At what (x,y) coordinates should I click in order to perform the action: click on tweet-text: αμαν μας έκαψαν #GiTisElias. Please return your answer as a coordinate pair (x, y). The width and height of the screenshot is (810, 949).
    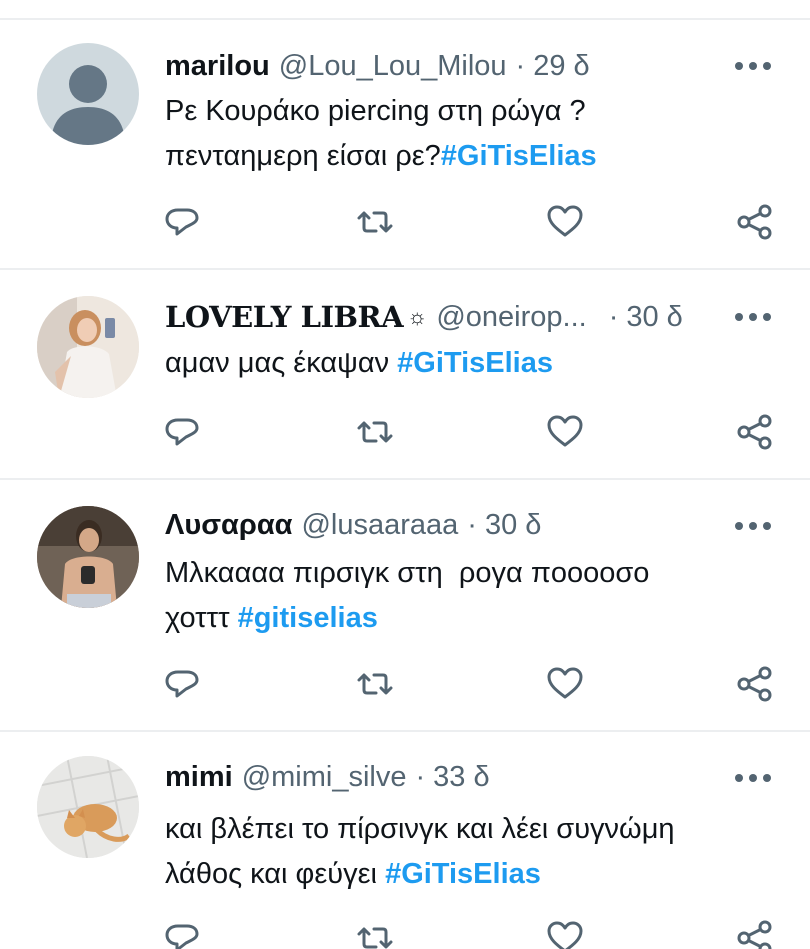
    Looking at the image, I should click on (475, 363).